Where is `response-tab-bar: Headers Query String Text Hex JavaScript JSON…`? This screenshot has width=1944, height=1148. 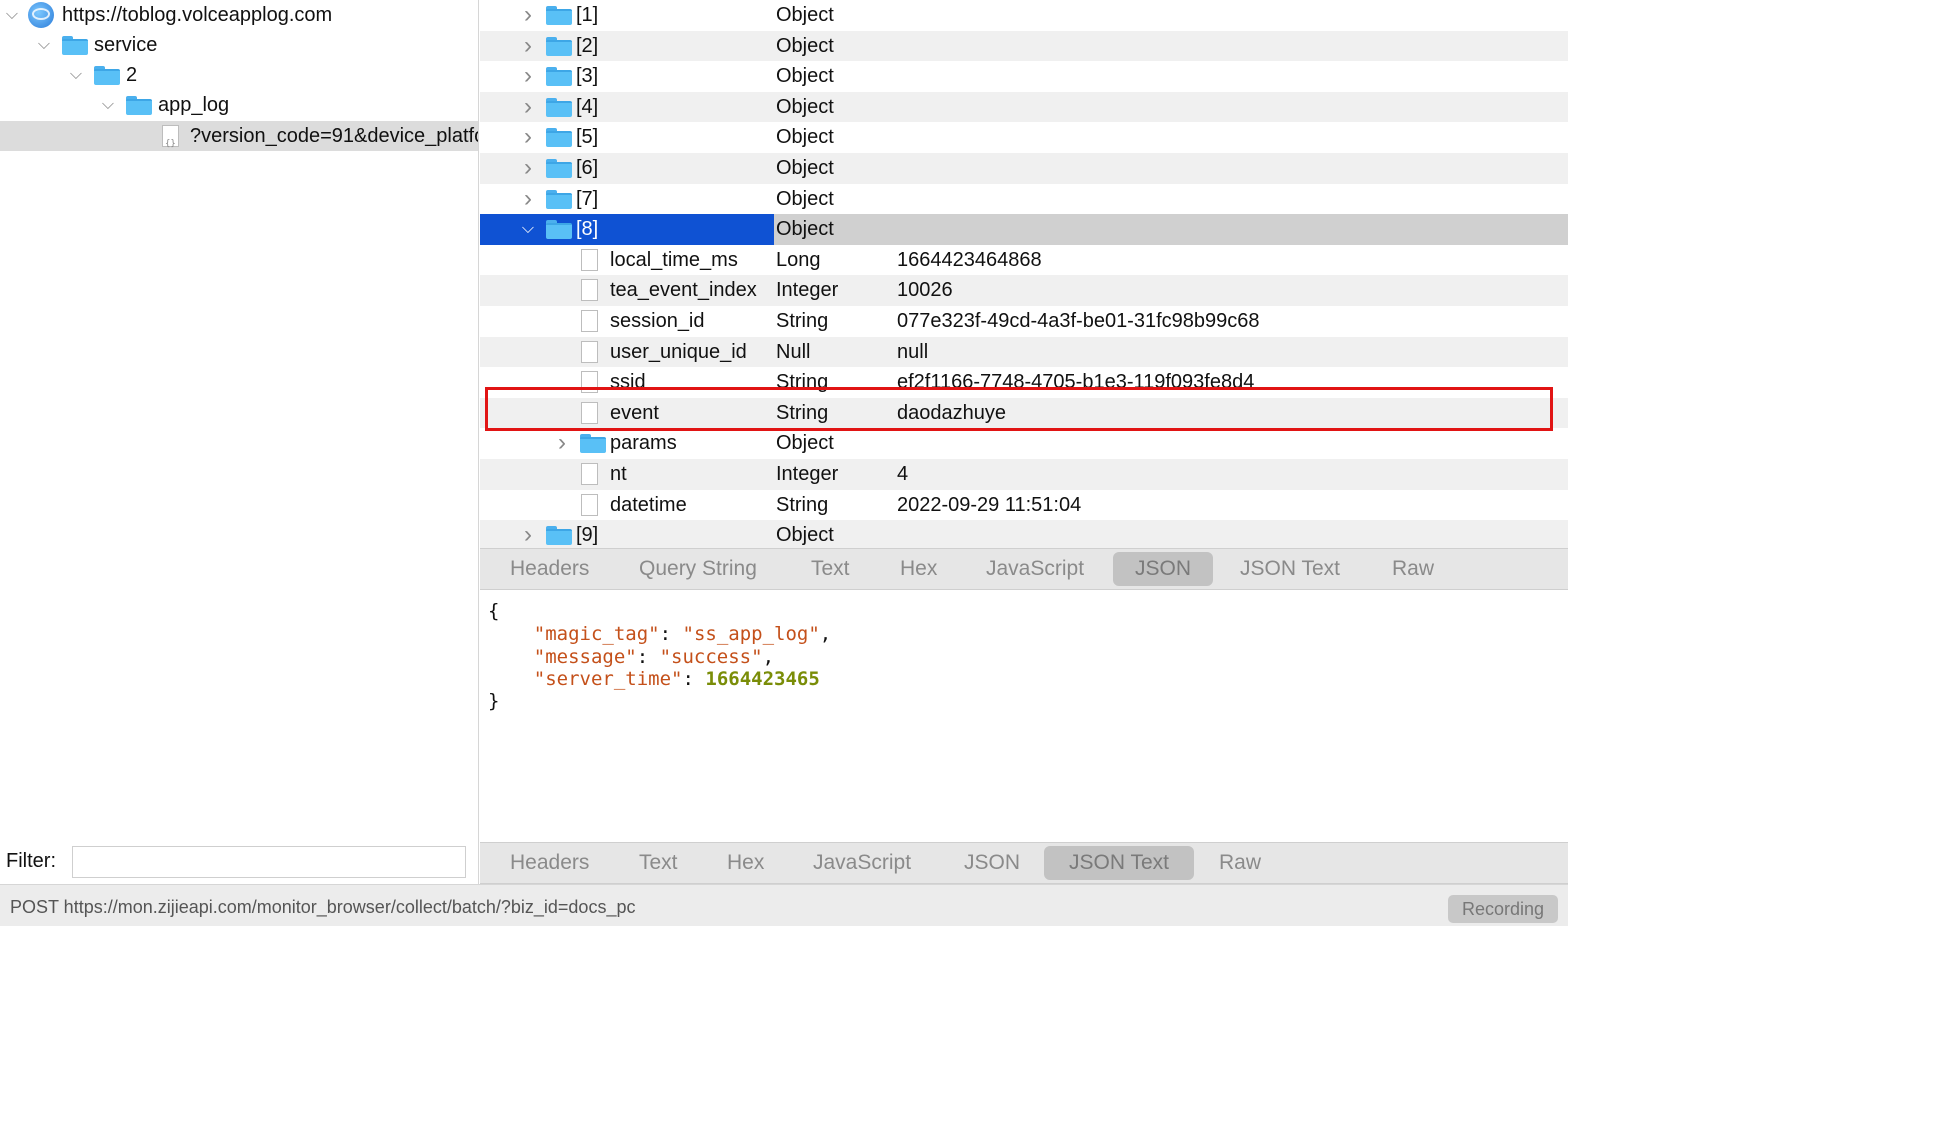 response-tab-bar: Headers Query String Text Hex JavaScript JSON… is located at coordinates (1024, 569).